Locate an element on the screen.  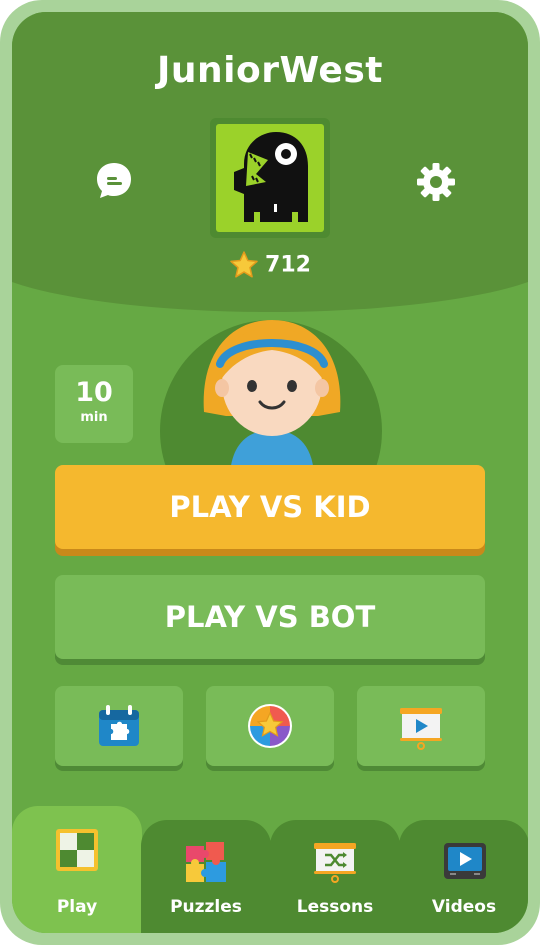
chat-button is located at coordinates (114, 180).